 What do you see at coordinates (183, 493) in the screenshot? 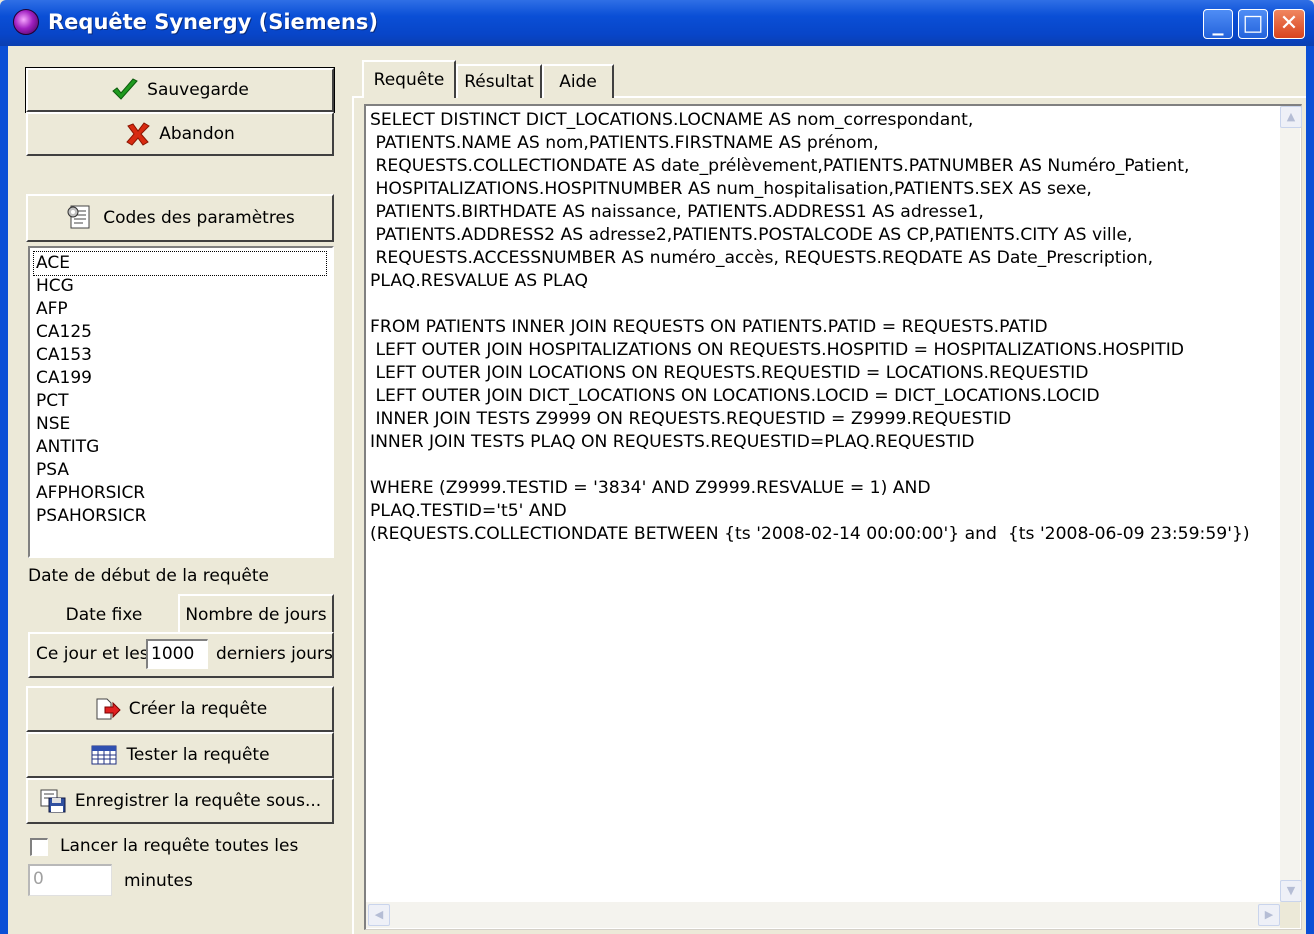
I see `list-item: AFPHORSICR` at bounding box center [183, 493].